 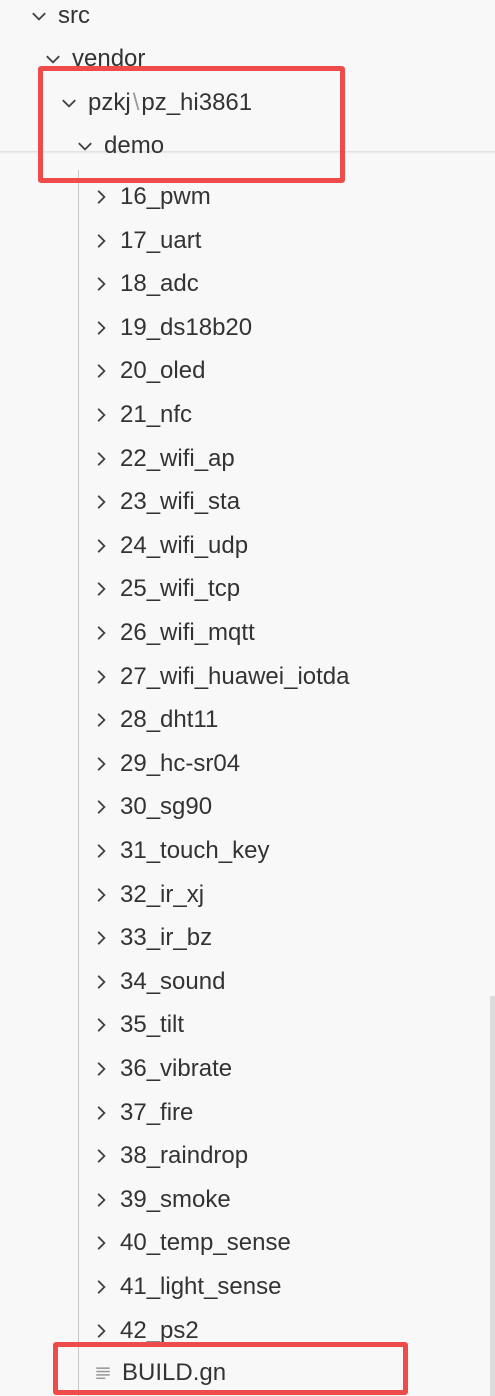 I want to click on tree-folder-item: 37_fire, so click(x=247, y=1112).